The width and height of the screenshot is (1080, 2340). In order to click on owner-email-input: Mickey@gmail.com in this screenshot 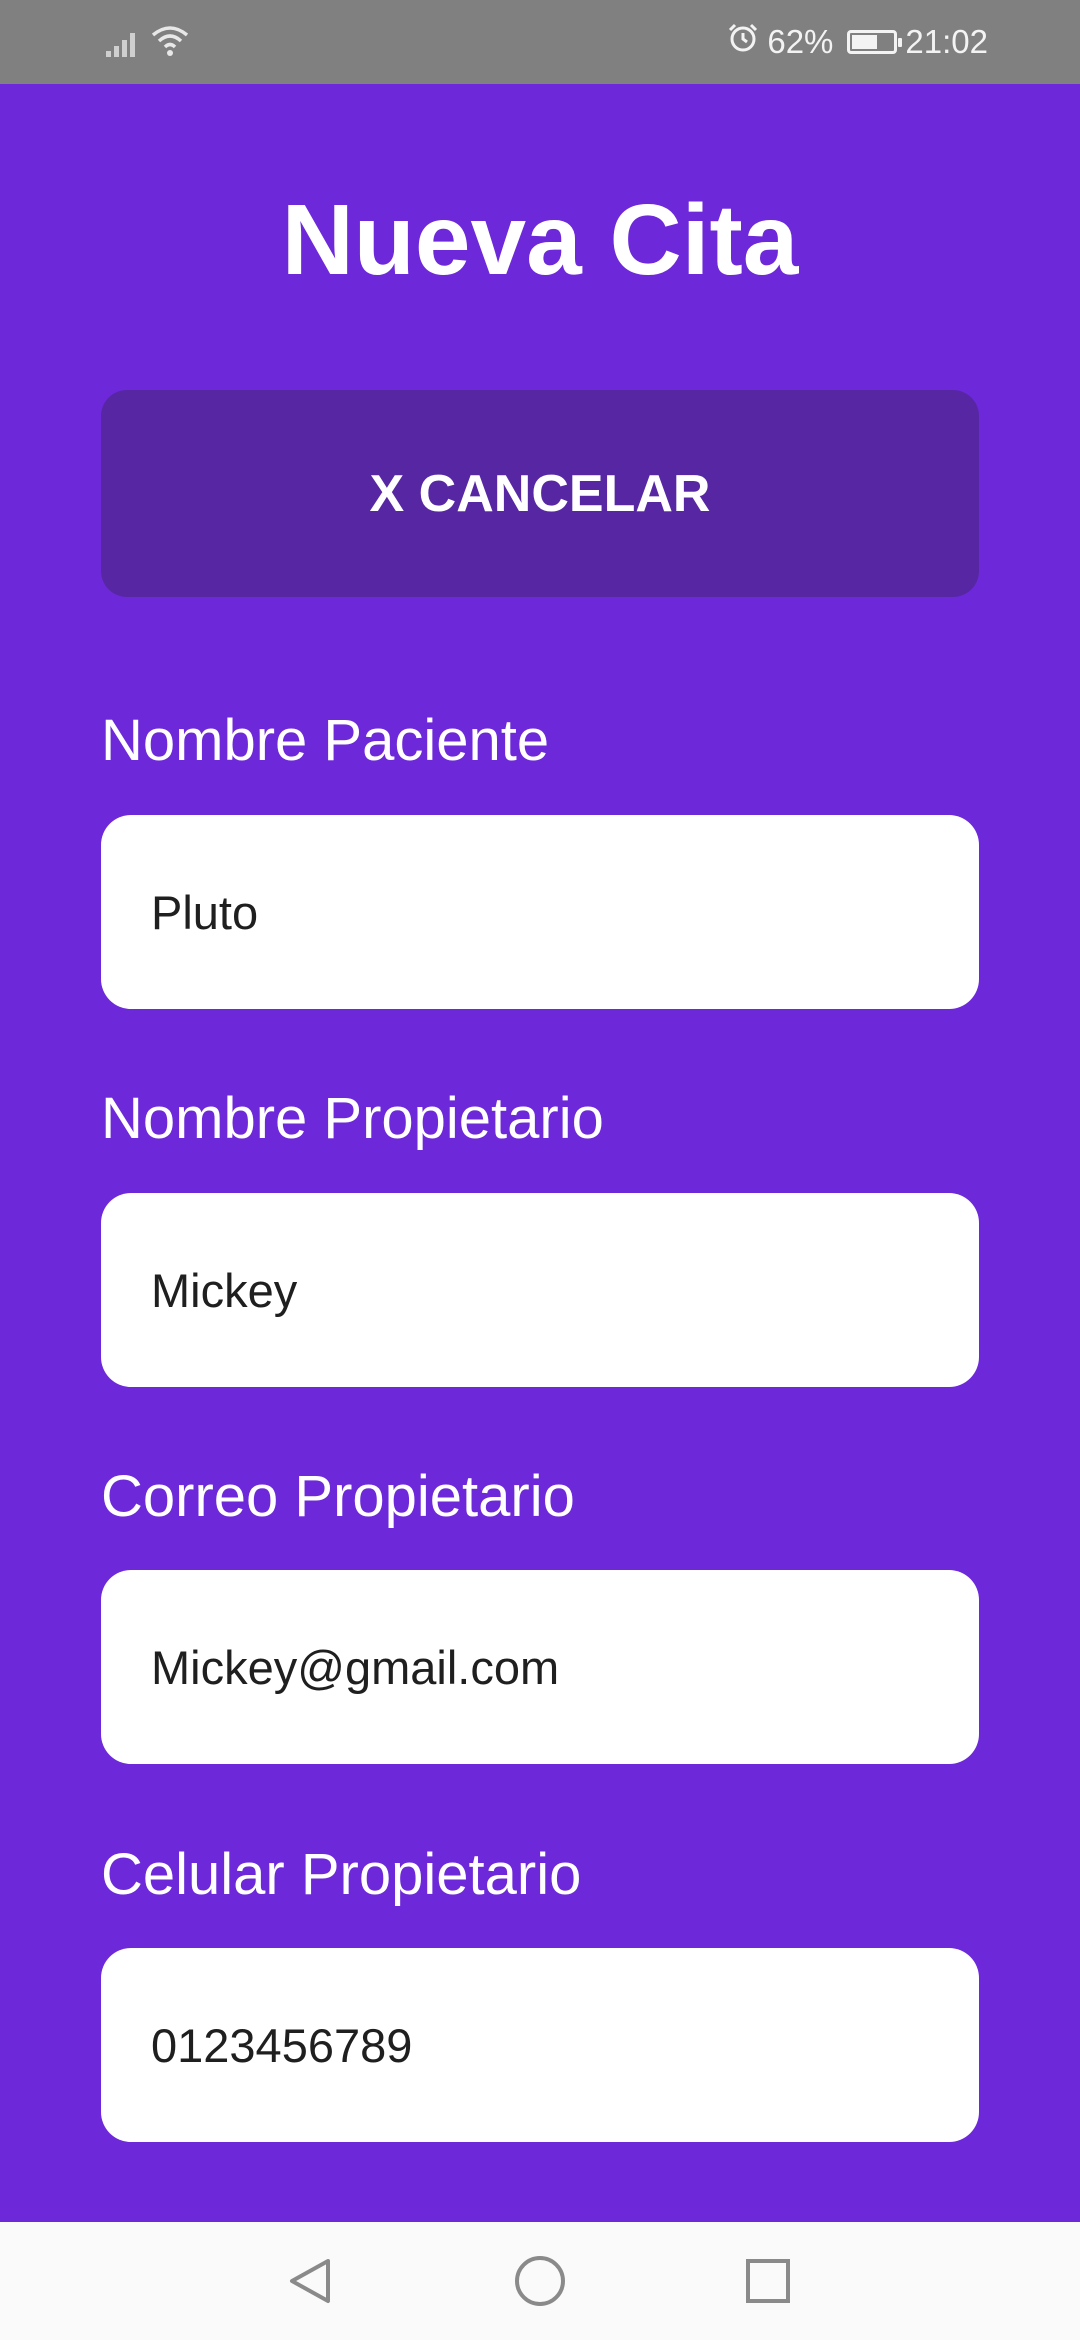, I will do `click(540, 1667)`.